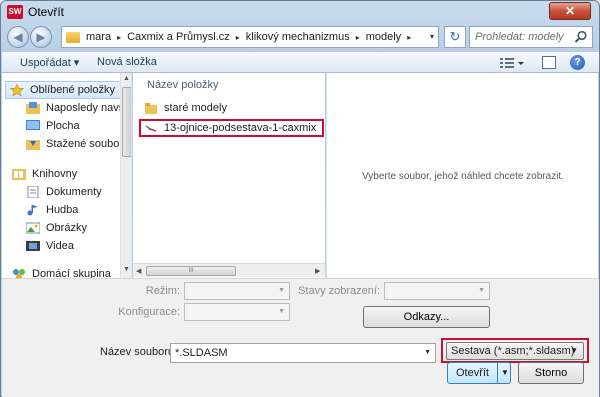  Describe the element at coordinates (183, 85) in the screenshot. I see `column-header-name: Název položky` at that location.